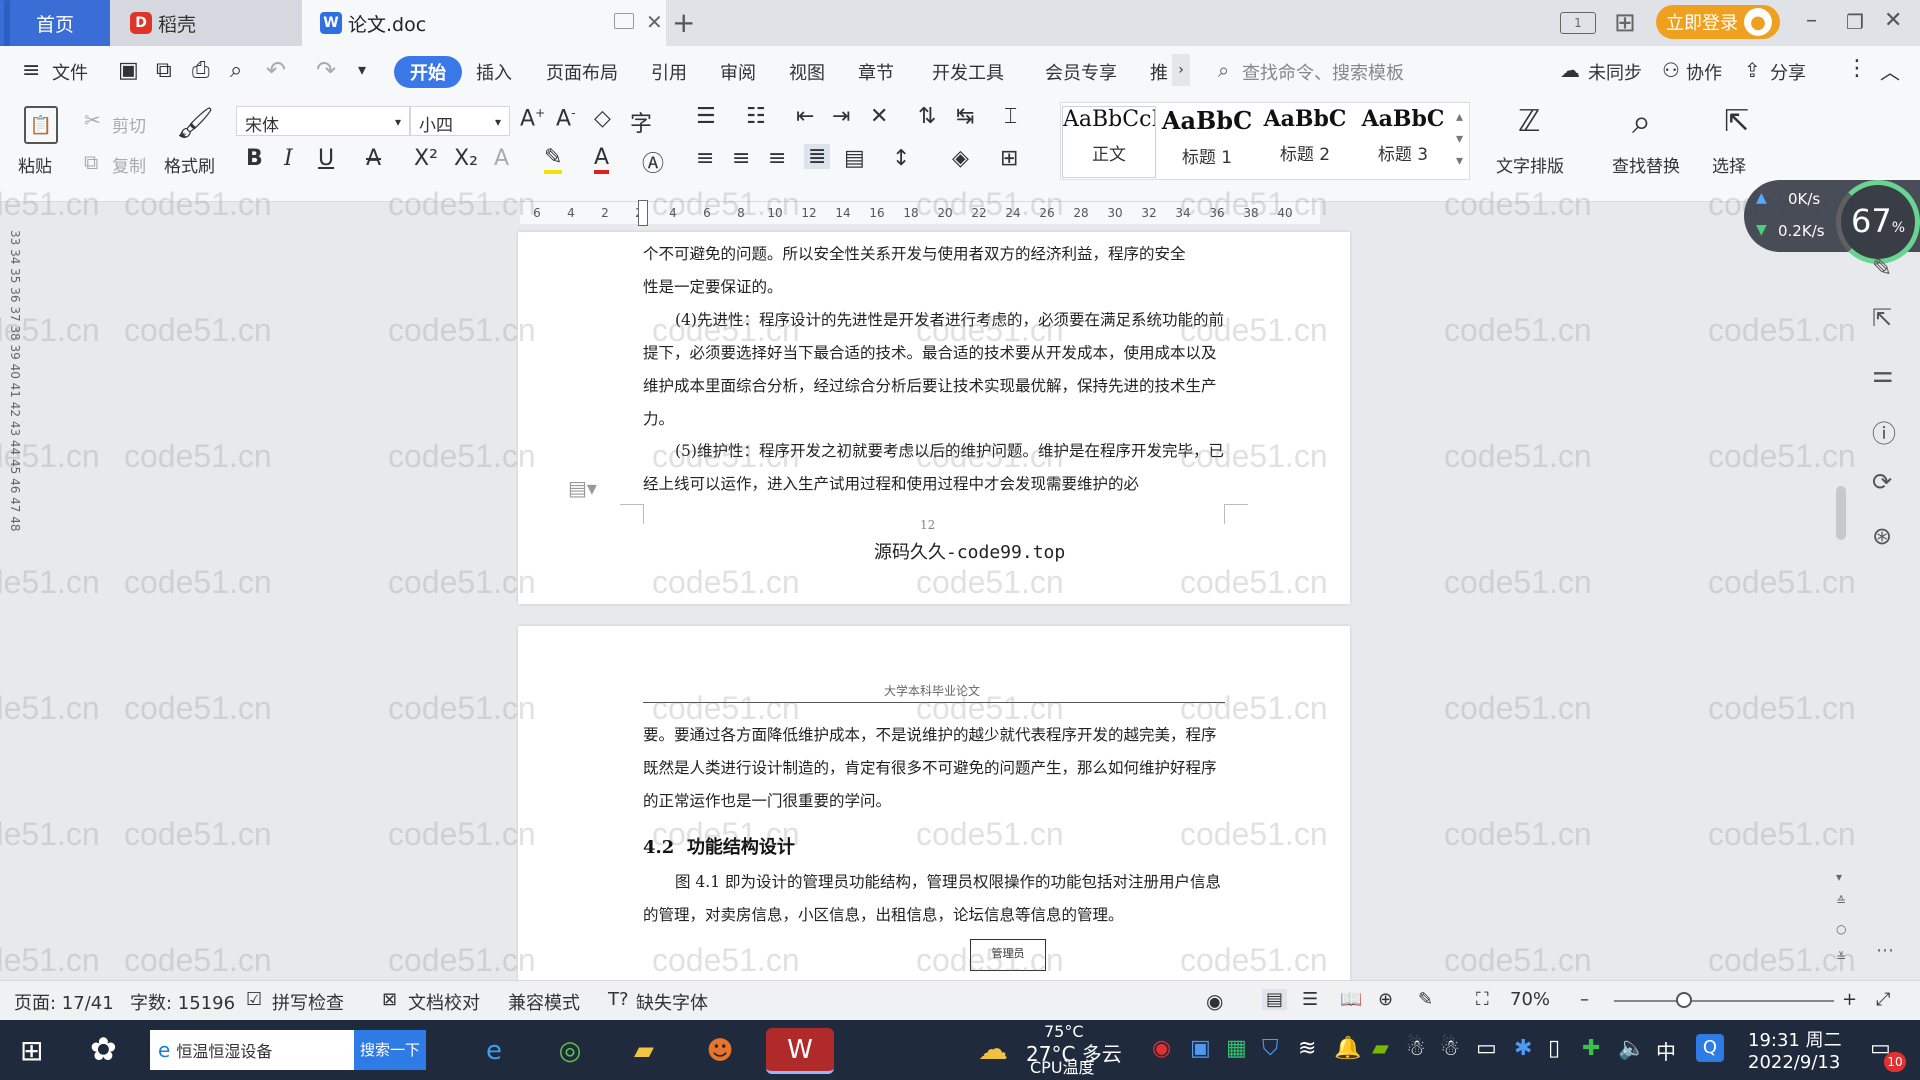 The image size is (1920, 1080). What do you see at coordinates (1482, 999) in the screenshot?
I see `fit-page-icon: ⛶` at bounding box center [1482, 999].